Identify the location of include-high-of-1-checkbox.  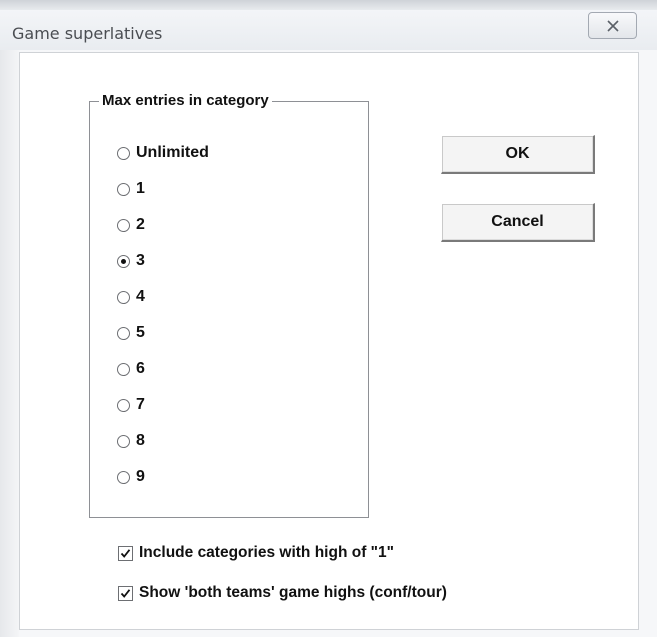
(125, 553).